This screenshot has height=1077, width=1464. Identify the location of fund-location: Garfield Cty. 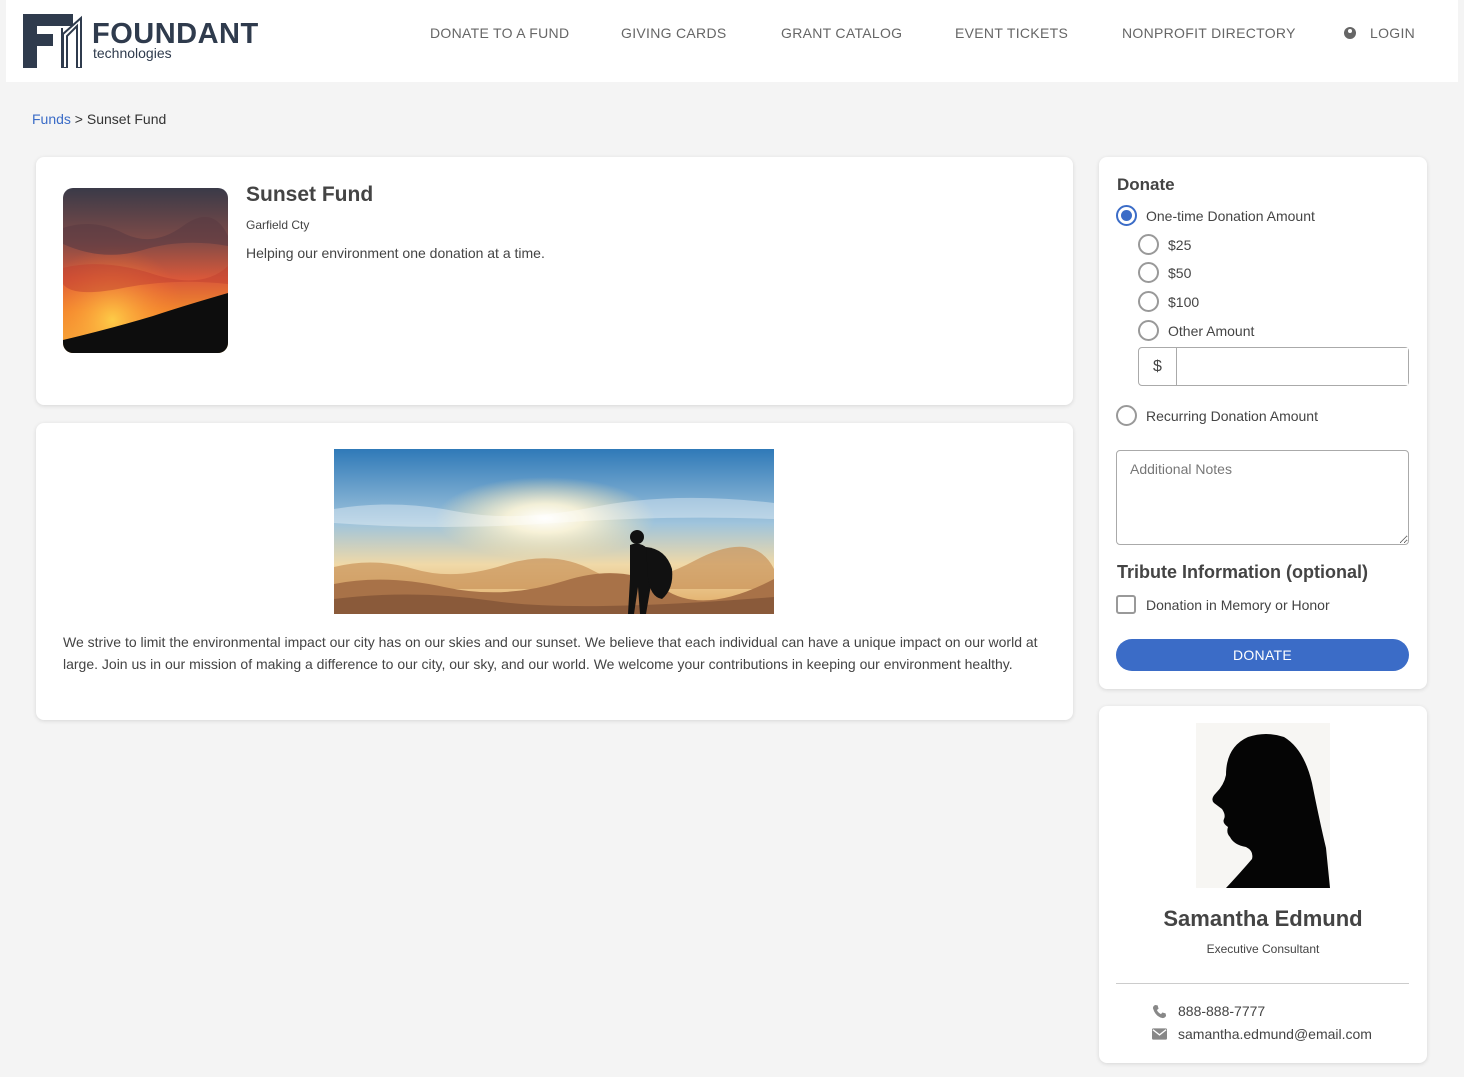
(278, 225).